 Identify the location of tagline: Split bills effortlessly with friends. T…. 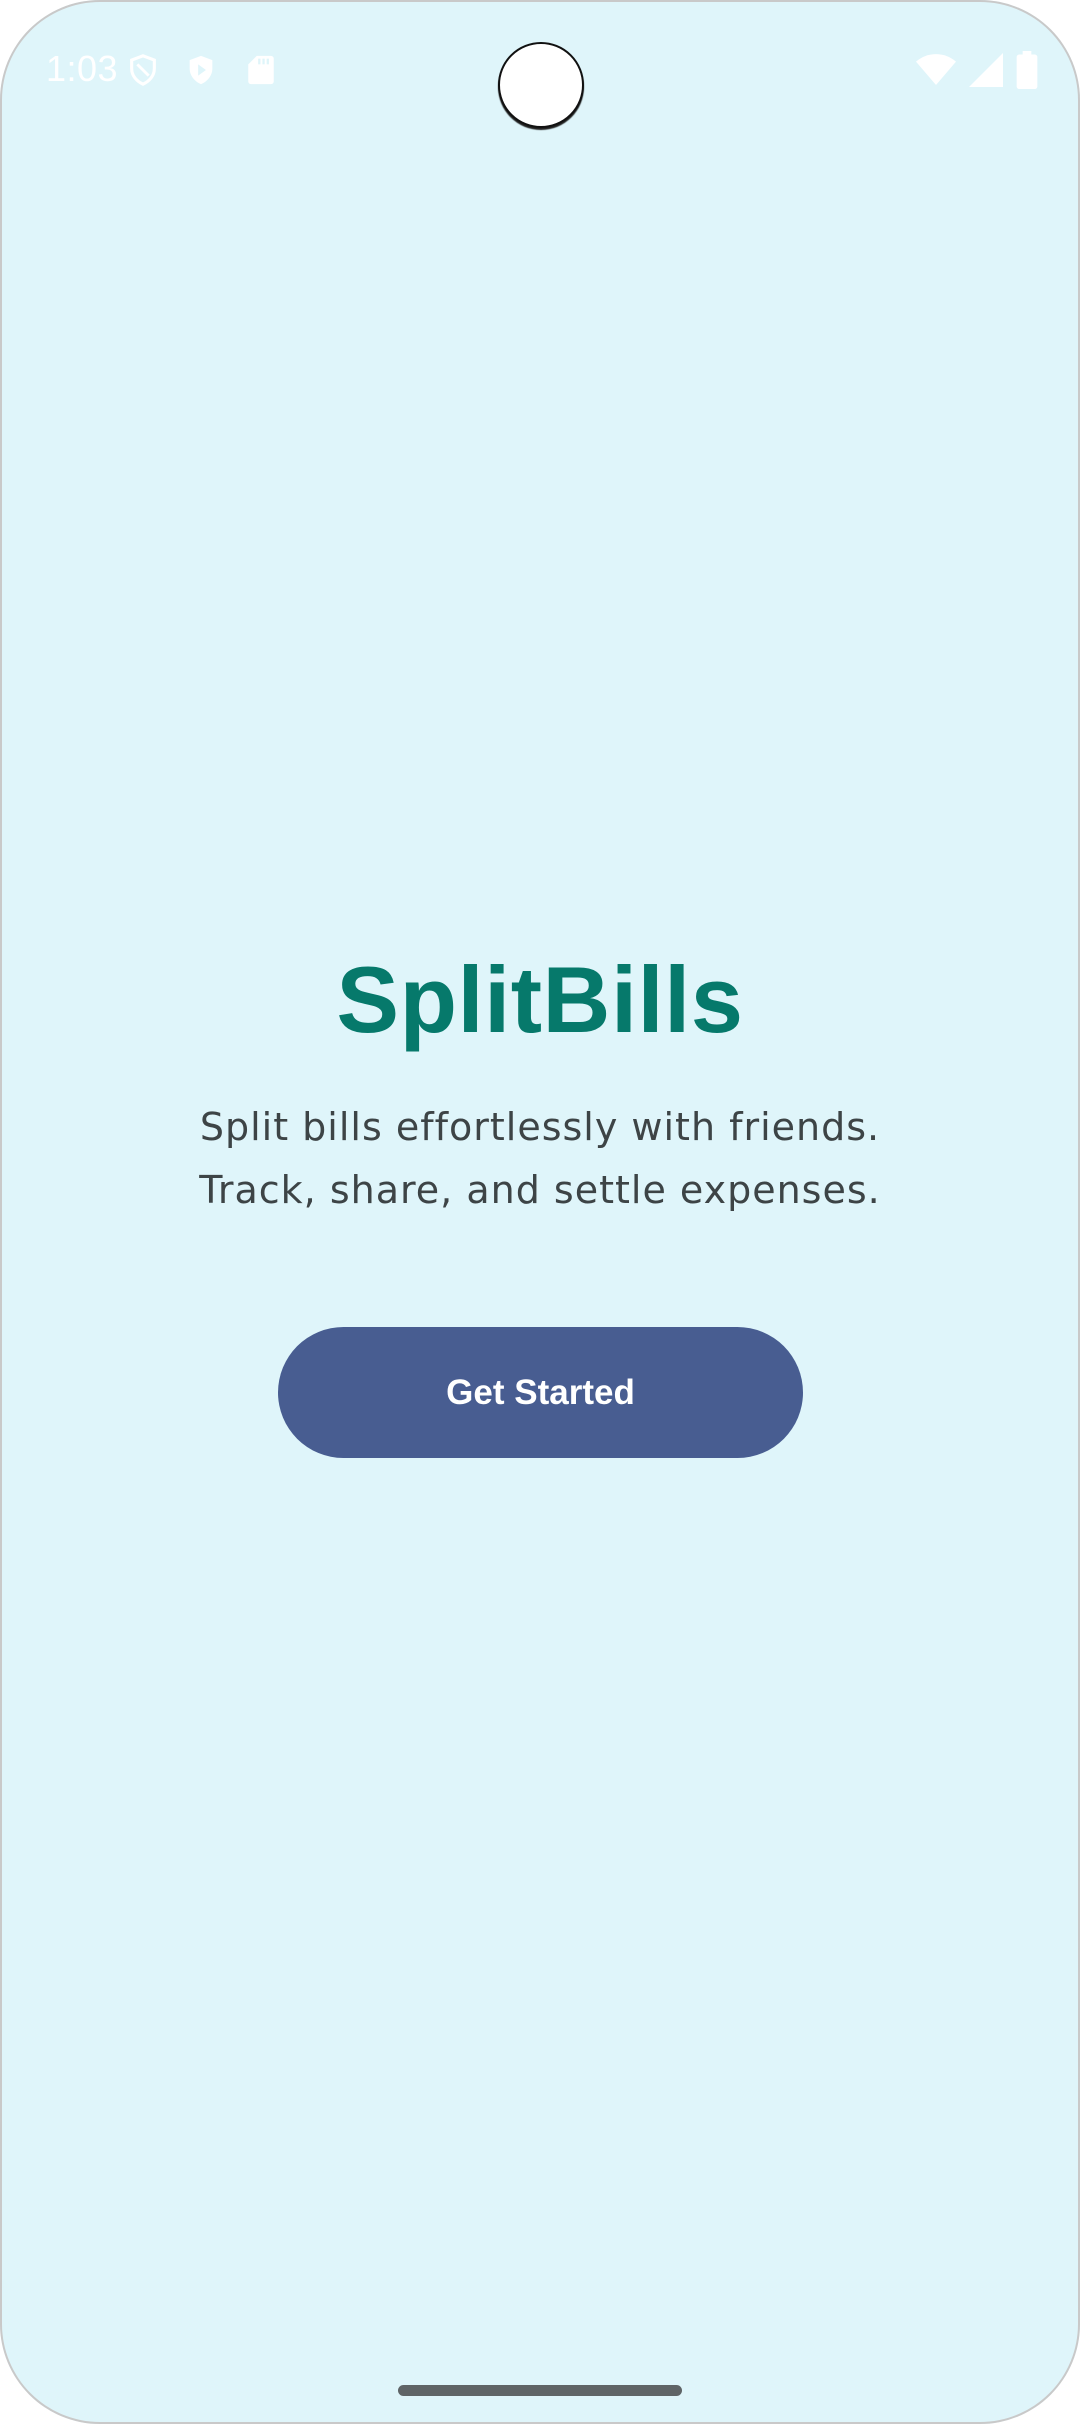
(540, 1159).